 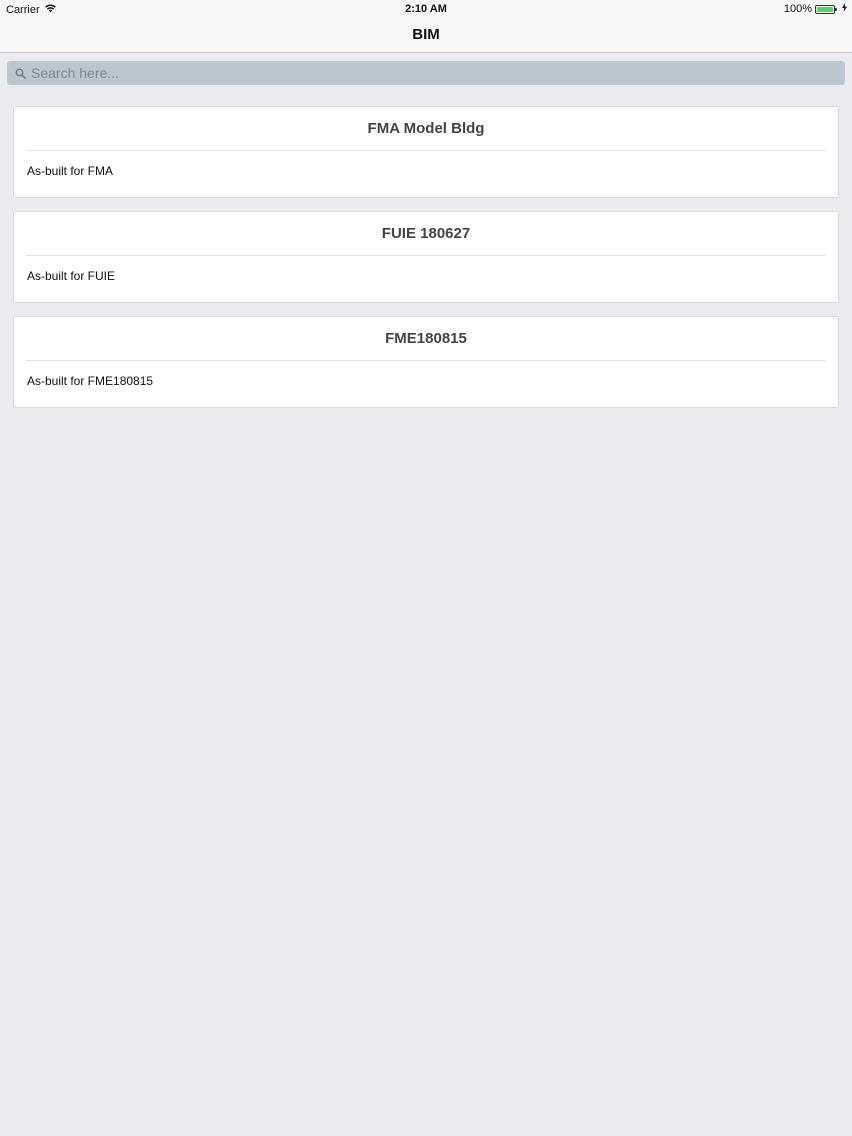 I want to click on item-title: FMA Model Bldg, so click(x=426, y=128).